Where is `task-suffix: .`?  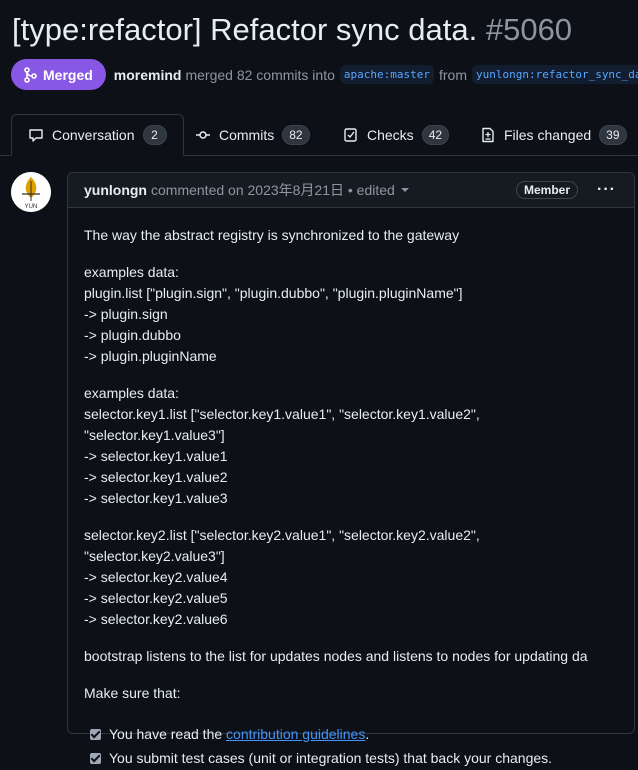 task-suffix: . is located at coordinates (367, 733).